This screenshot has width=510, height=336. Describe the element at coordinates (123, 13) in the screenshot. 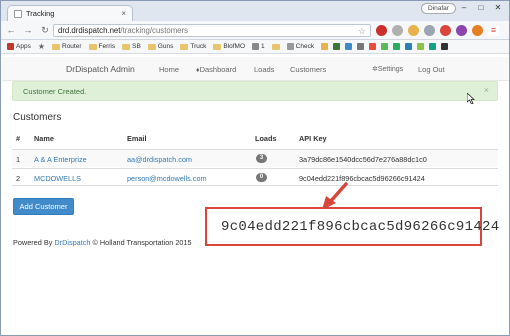

I see `tab-close-icon: ×` at that location.